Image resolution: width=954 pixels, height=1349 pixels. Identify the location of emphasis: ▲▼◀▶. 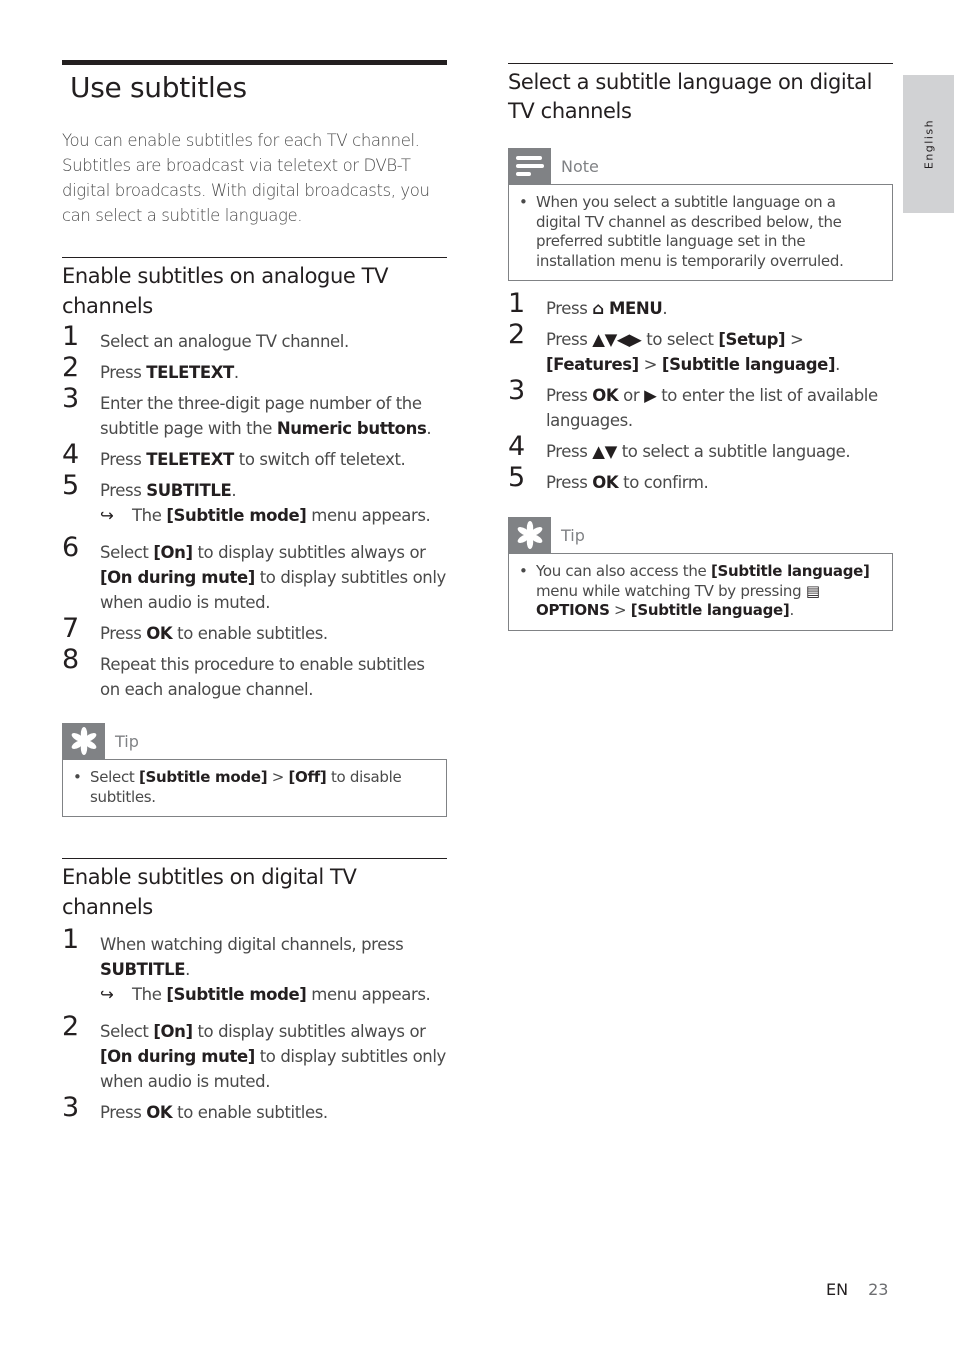
(617, 339).